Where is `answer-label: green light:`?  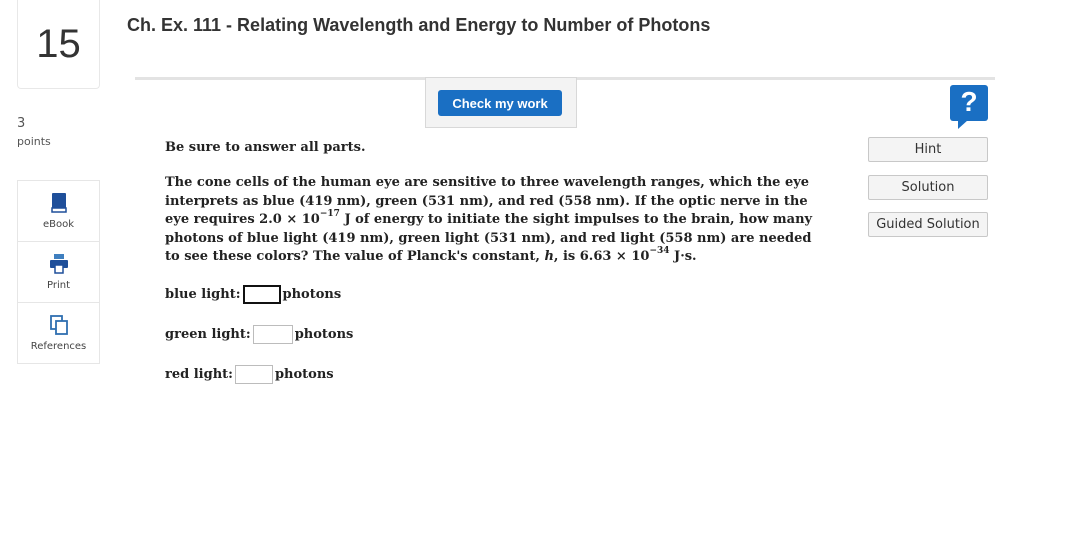
answer-label: green light: is located at coordinates (208, 334).